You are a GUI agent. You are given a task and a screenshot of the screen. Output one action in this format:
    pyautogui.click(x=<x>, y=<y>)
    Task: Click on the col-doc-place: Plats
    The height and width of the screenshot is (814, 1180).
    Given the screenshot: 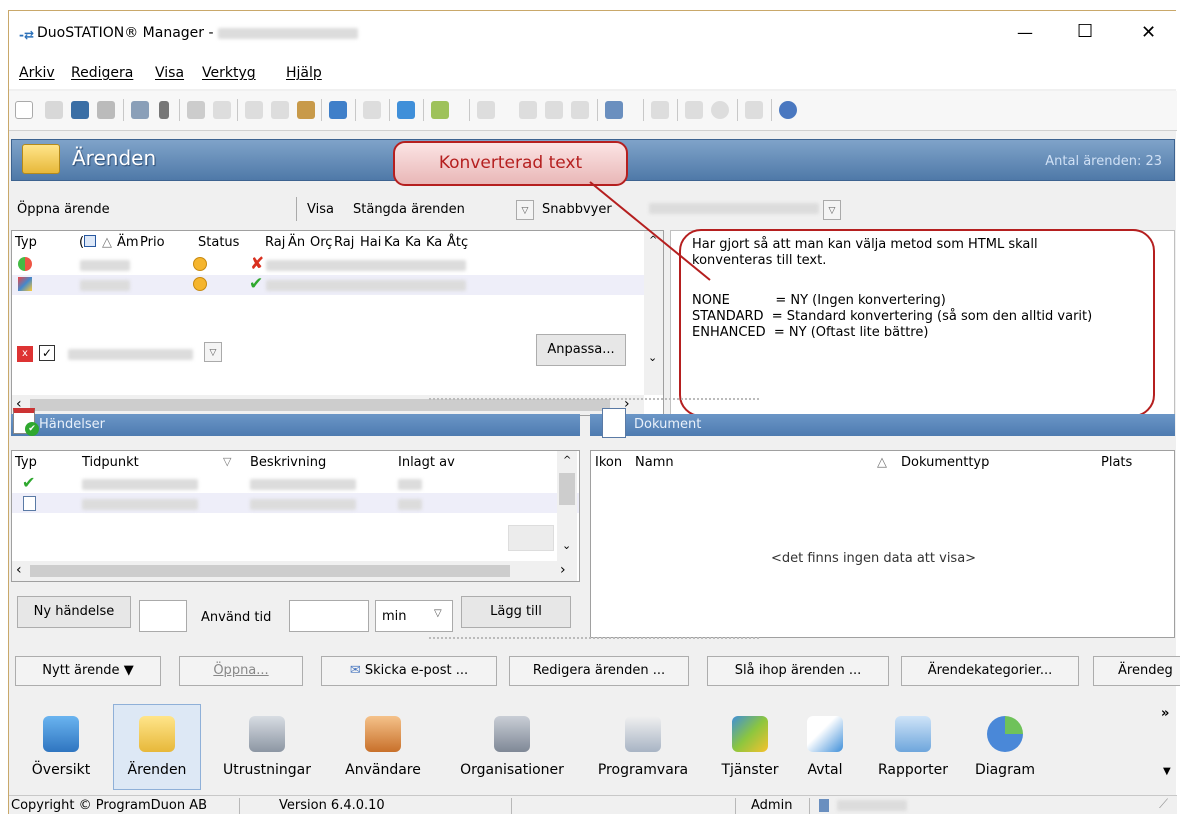 What is the action you would take?
    pyautogui.click(x=1116, y=462)
    